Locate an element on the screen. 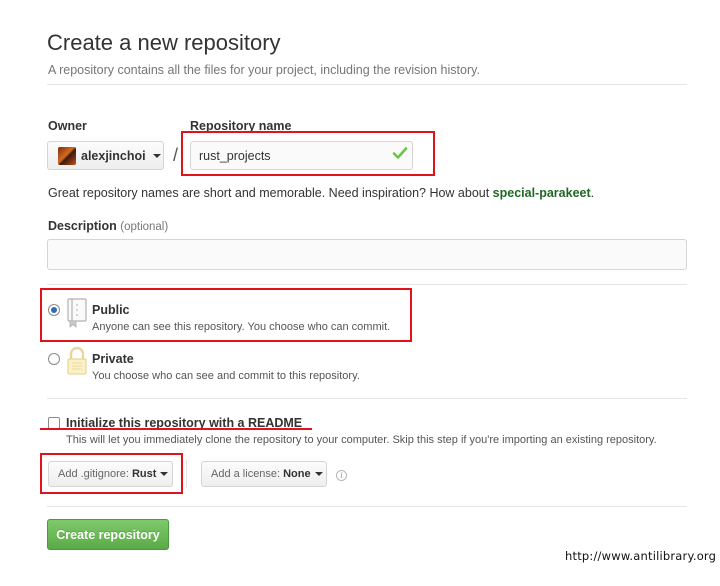  book-icon is located at coordinates (77, 313).